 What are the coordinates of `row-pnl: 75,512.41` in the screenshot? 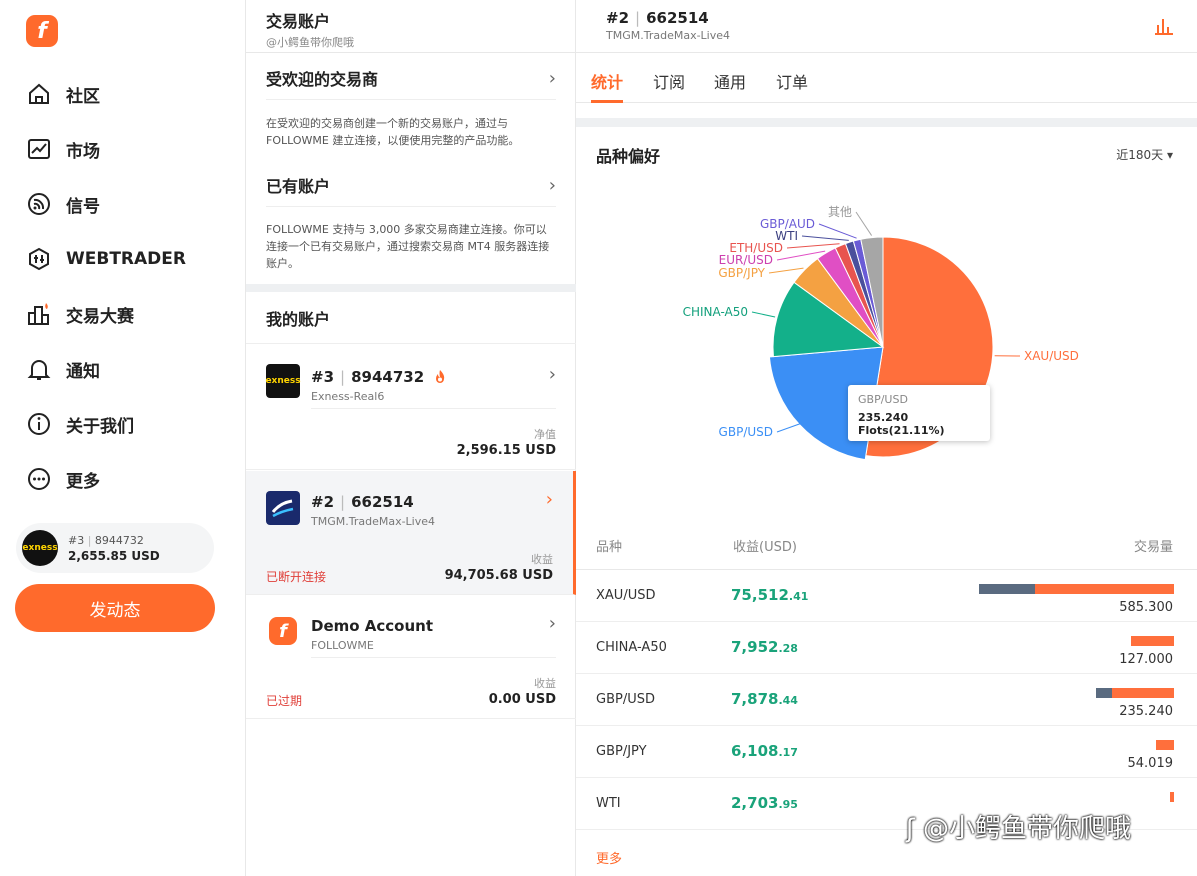 It's located at (769, 595).